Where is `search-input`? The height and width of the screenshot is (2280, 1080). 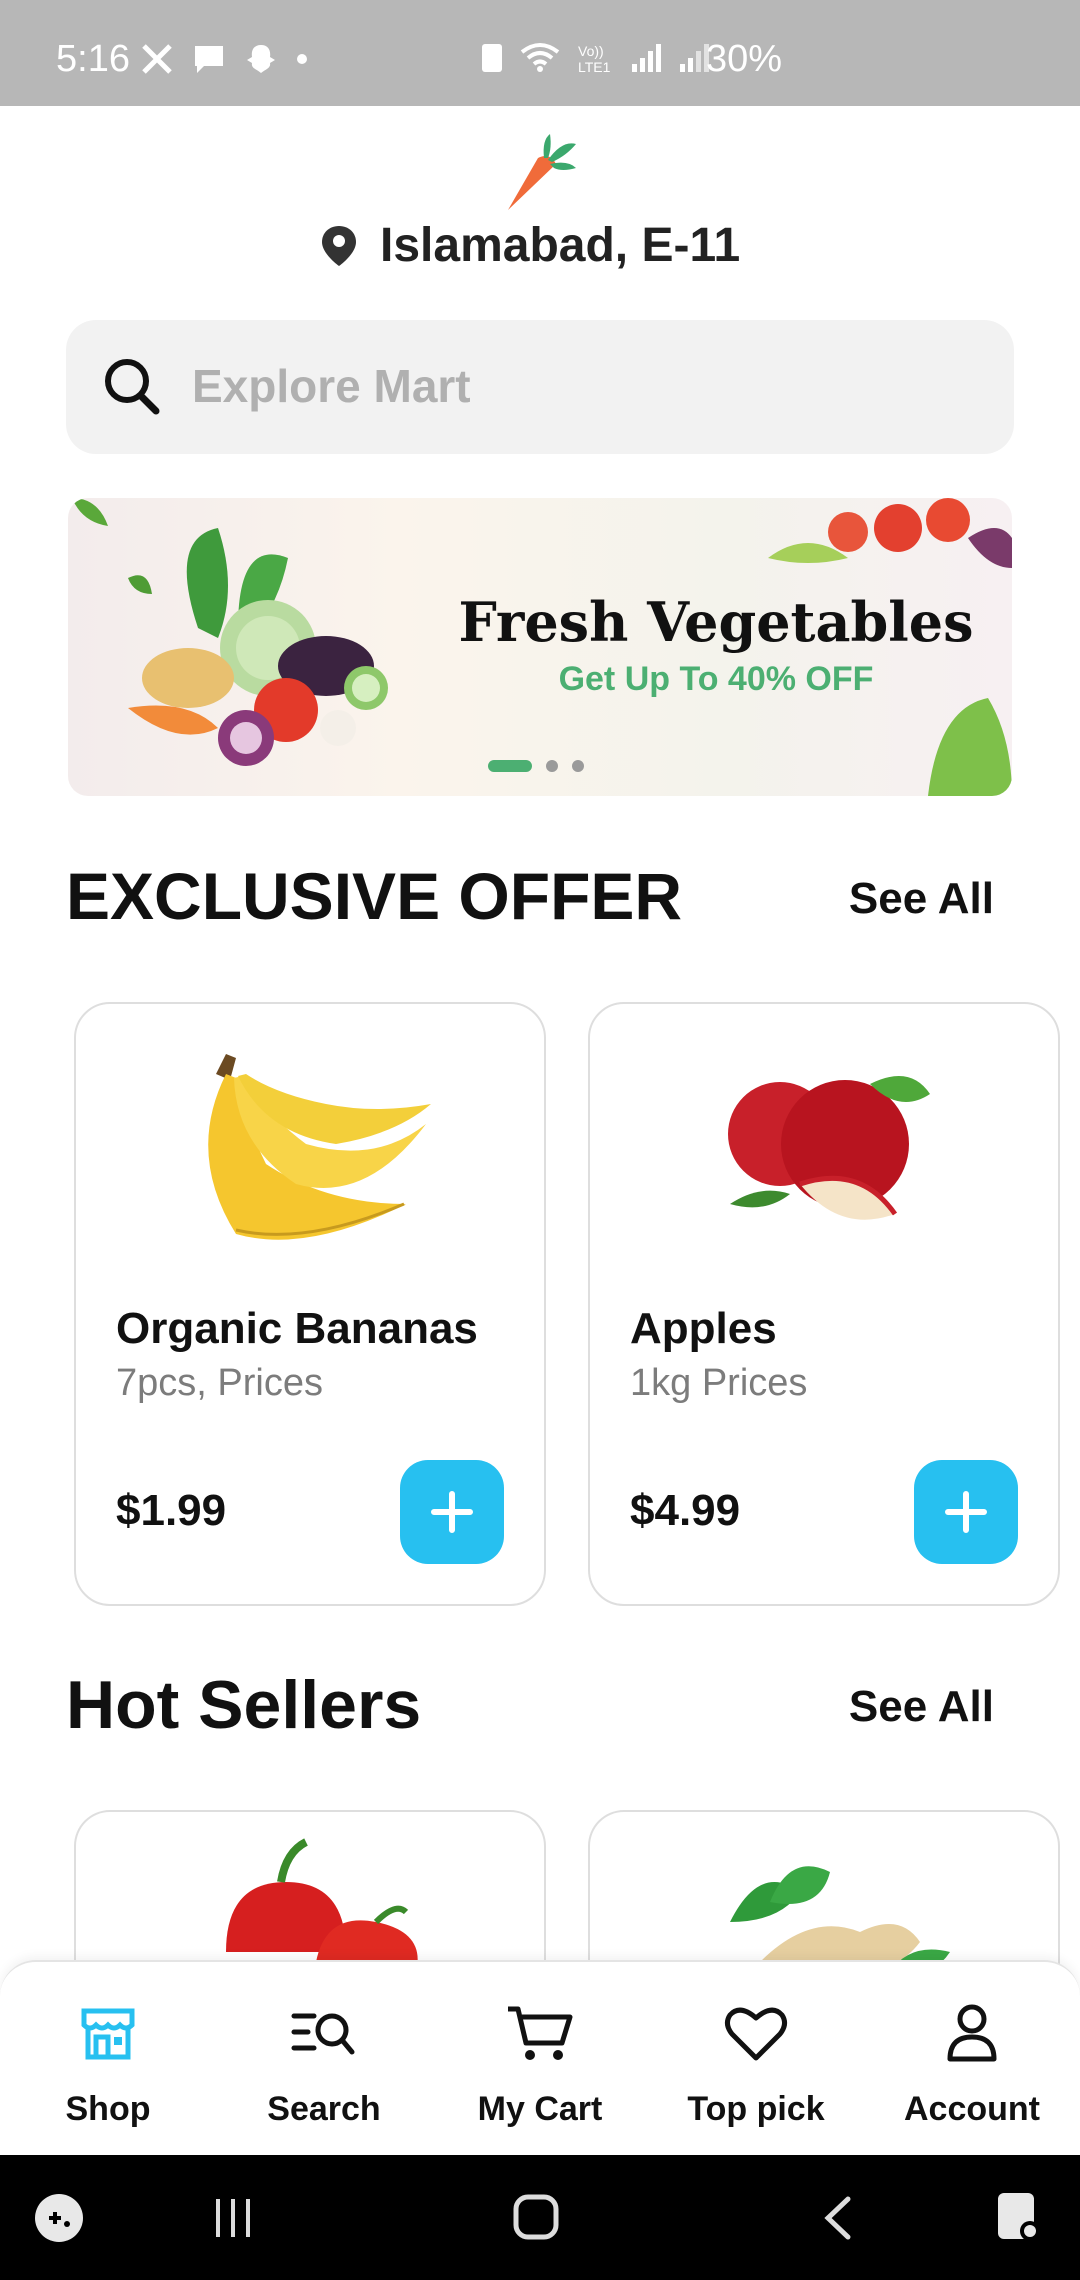 search-input is located at coordinates (582, 386).